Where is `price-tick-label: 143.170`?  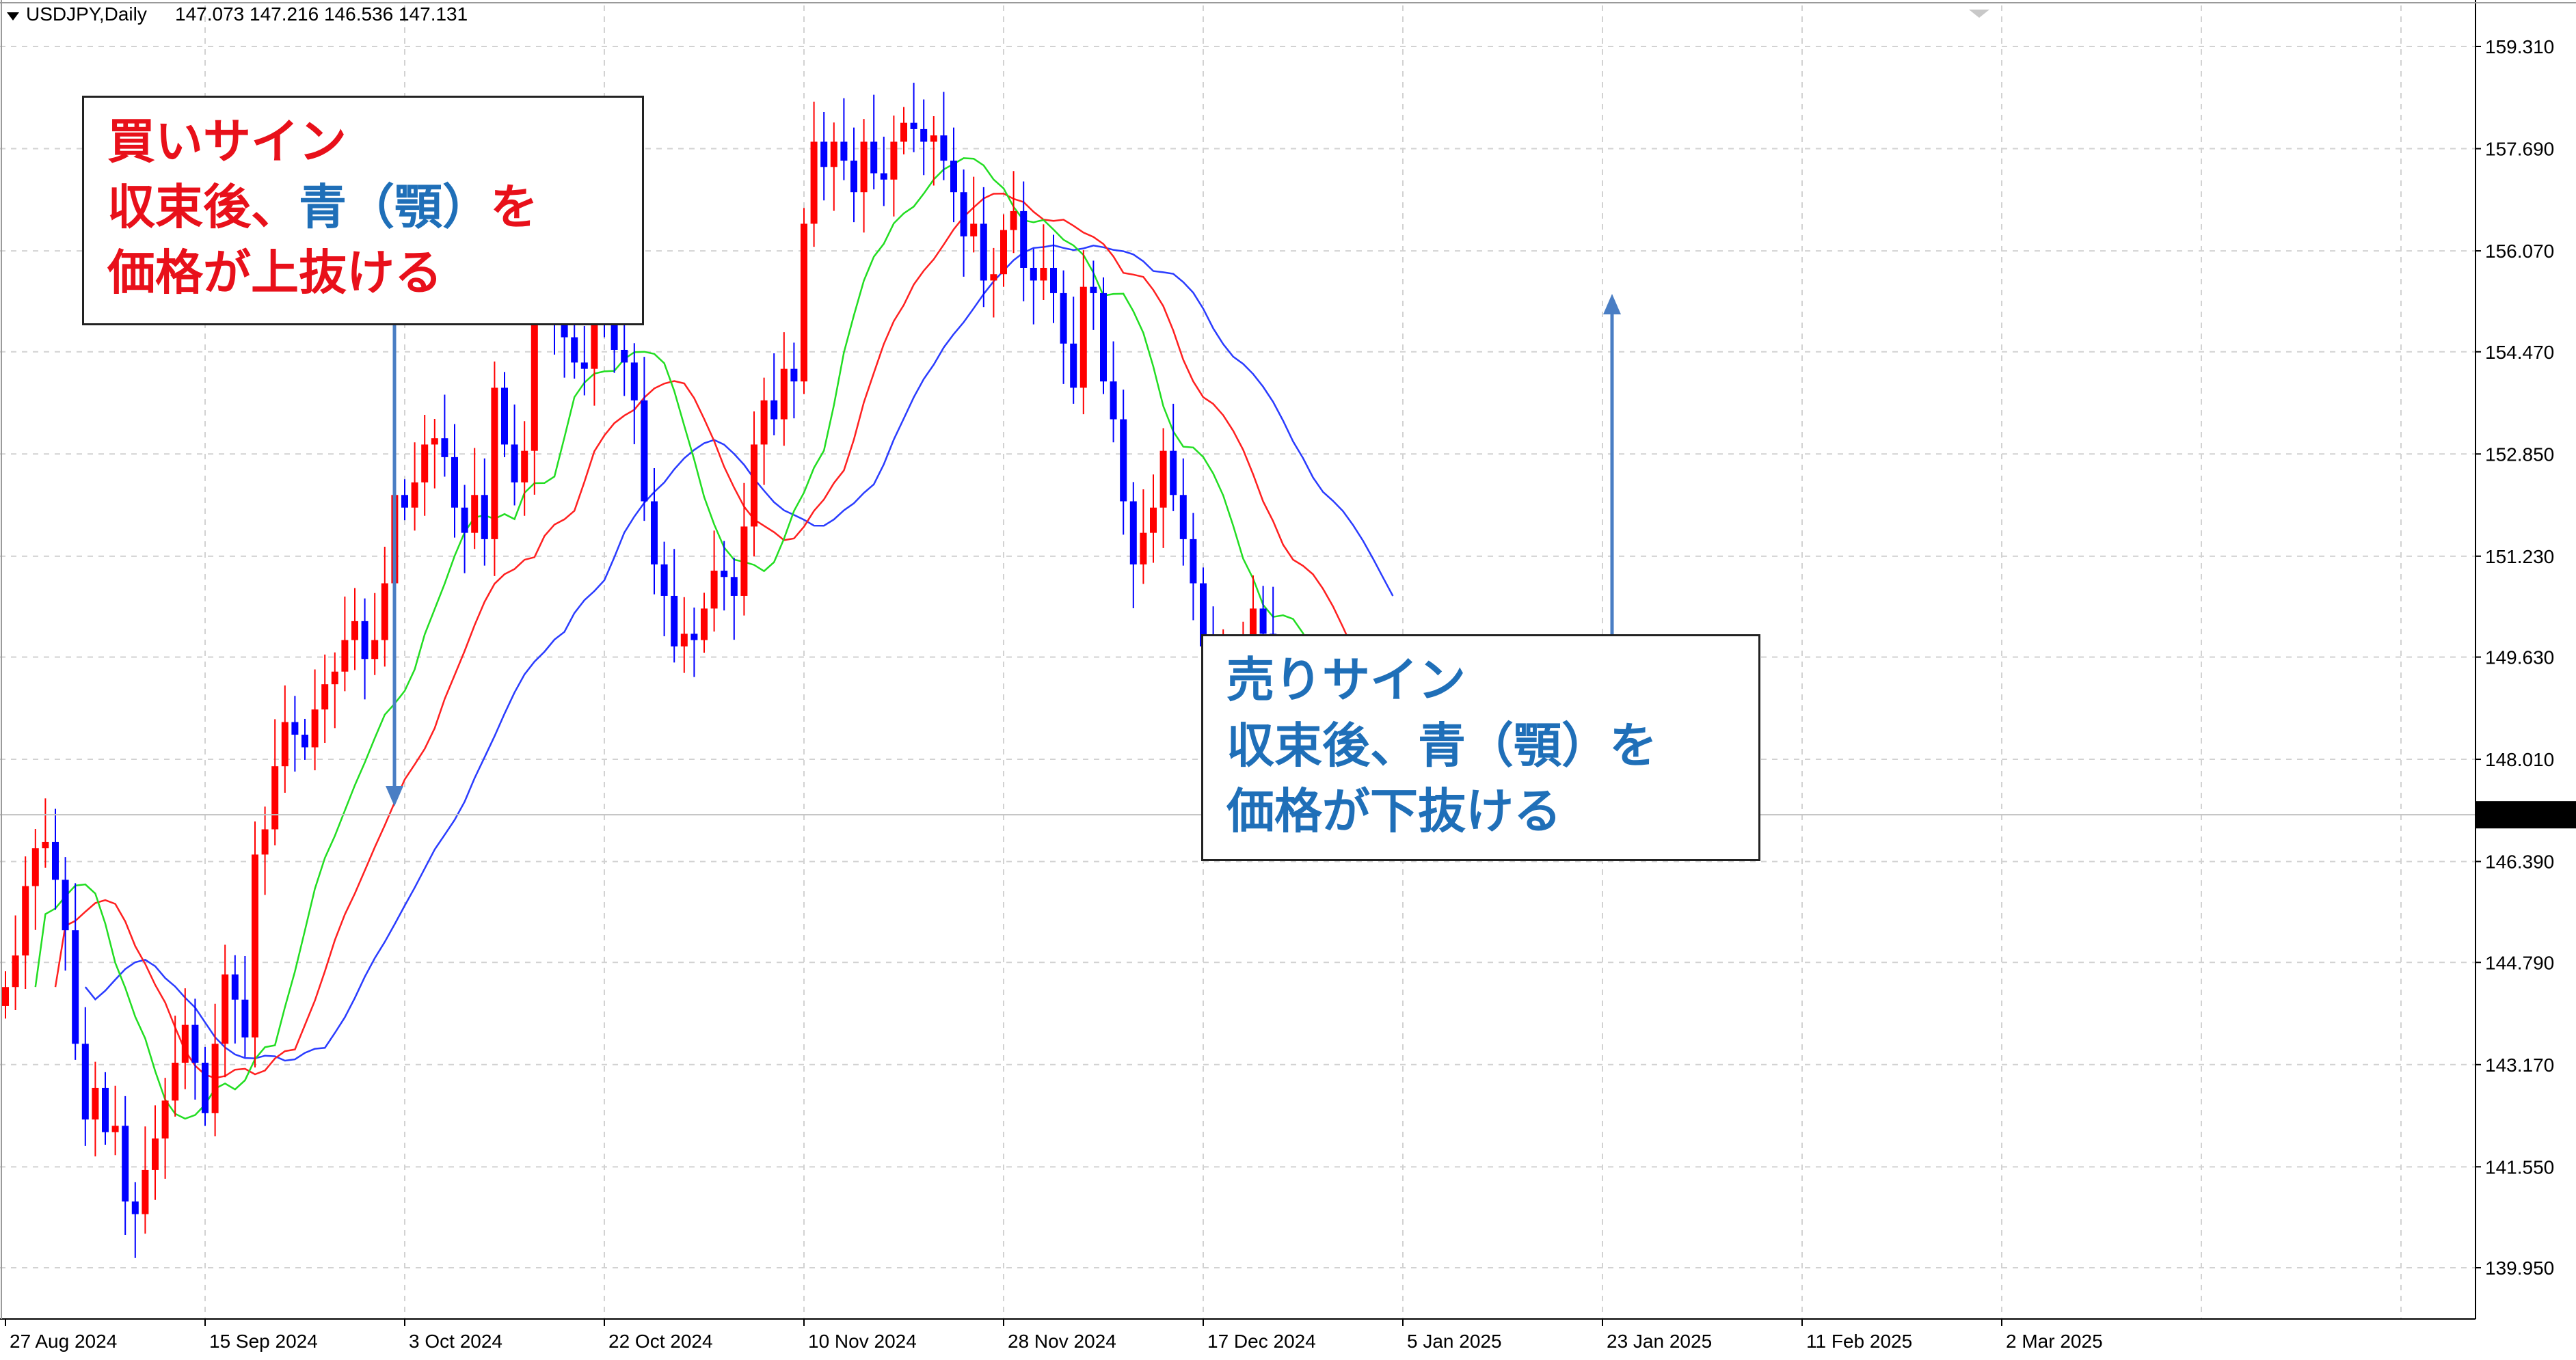
price-tick-label: 143.170 is located at coordinates (2519, 1065).